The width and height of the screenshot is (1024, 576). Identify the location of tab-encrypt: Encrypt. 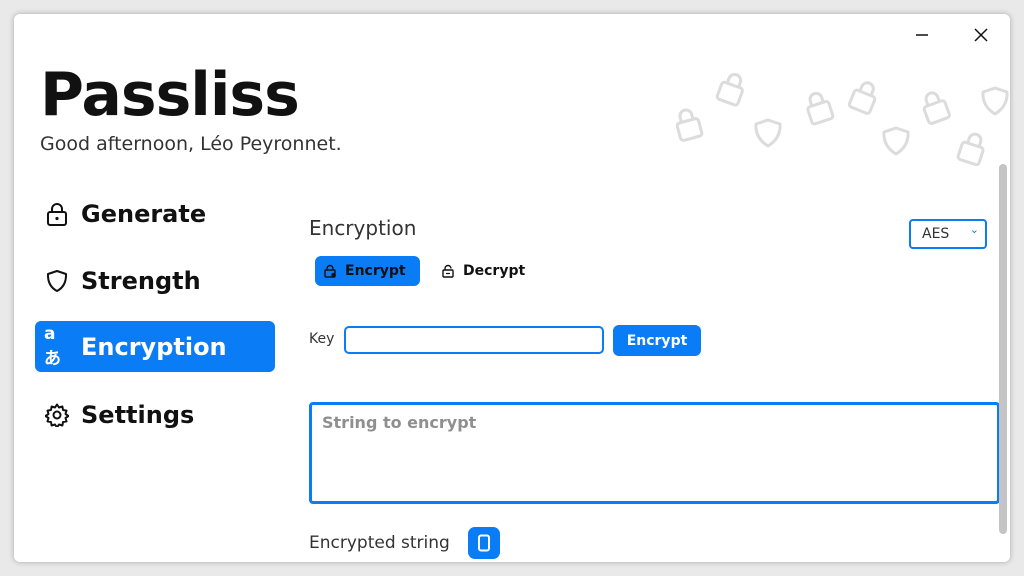
(367, 271).